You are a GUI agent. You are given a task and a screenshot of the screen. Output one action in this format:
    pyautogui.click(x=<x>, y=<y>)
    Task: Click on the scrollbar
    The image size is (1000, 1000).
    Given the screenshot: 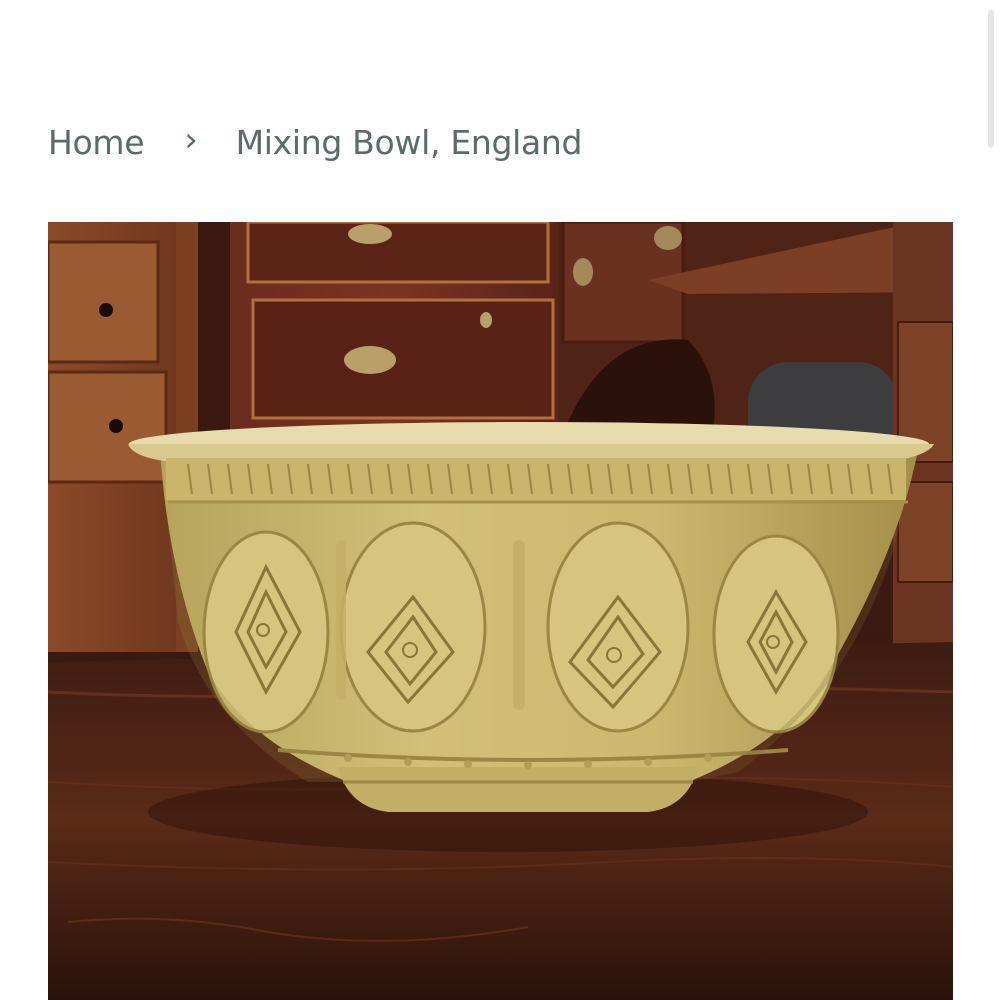 What is the action you would take?
    pyautogui.click(x=991, y=79)
    